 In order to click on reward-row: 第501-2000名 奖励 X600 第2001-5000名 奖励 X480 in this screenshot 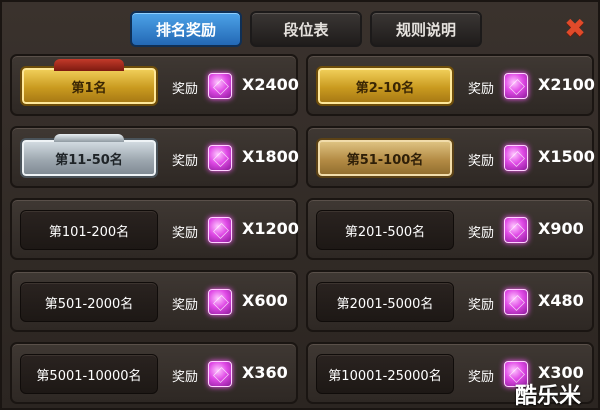, I will do `click(302, 301)`.